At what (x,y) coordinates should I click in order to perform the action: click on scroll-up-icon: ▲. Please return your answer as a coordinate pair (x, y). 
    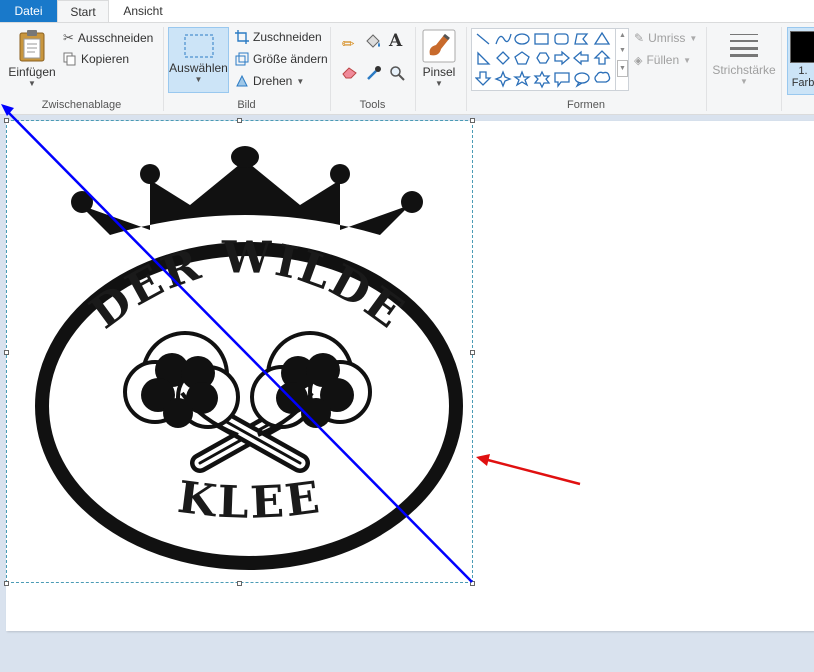
    Looking at the image, I should click on (622, 35).